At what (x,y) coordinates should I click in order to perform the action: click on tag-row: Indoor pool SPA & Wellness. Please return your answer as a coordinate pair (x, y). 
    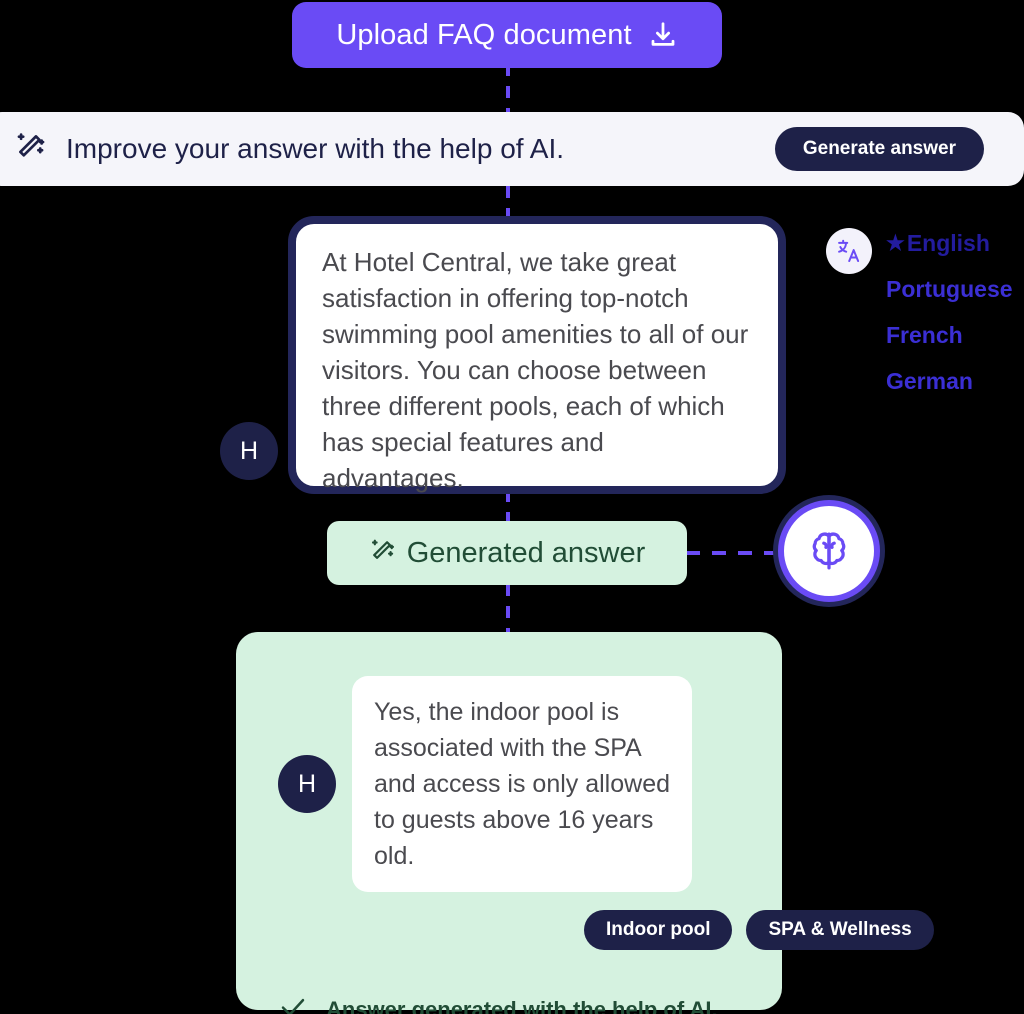
    Looking at the image, I should click on (585, 930).